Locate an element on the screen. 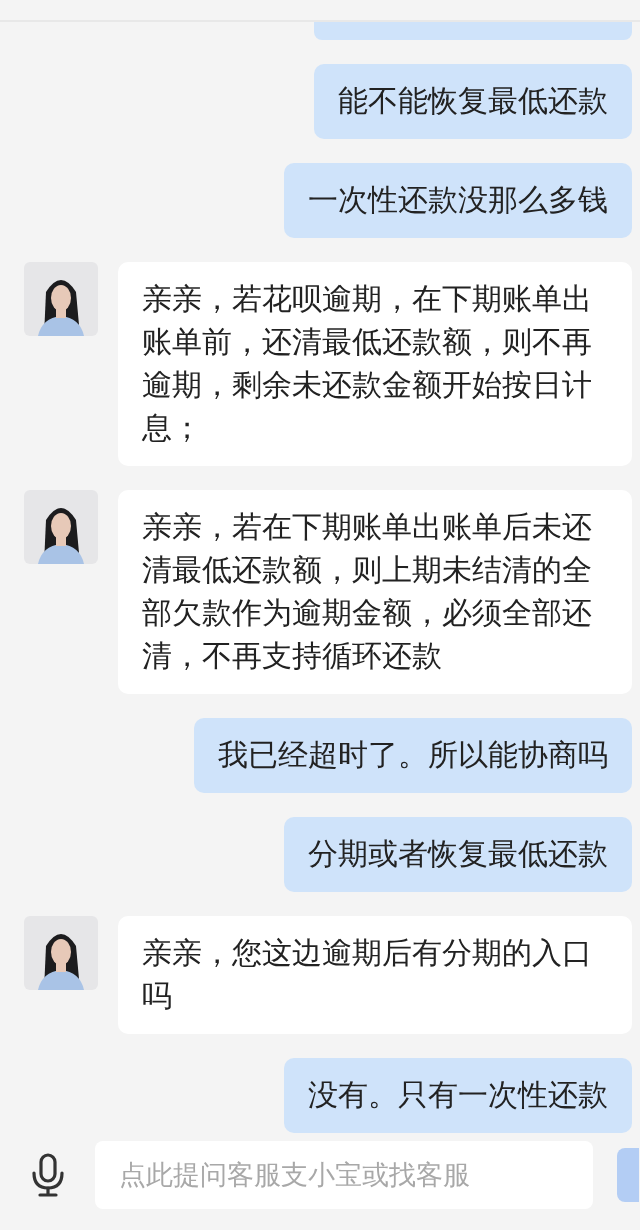 Image resolution: width=640 pixels, height=1230 pixels. message-bubble: 亲亲，您这边逾期后有分期的入口吗 is located at coordinates (375, 975).